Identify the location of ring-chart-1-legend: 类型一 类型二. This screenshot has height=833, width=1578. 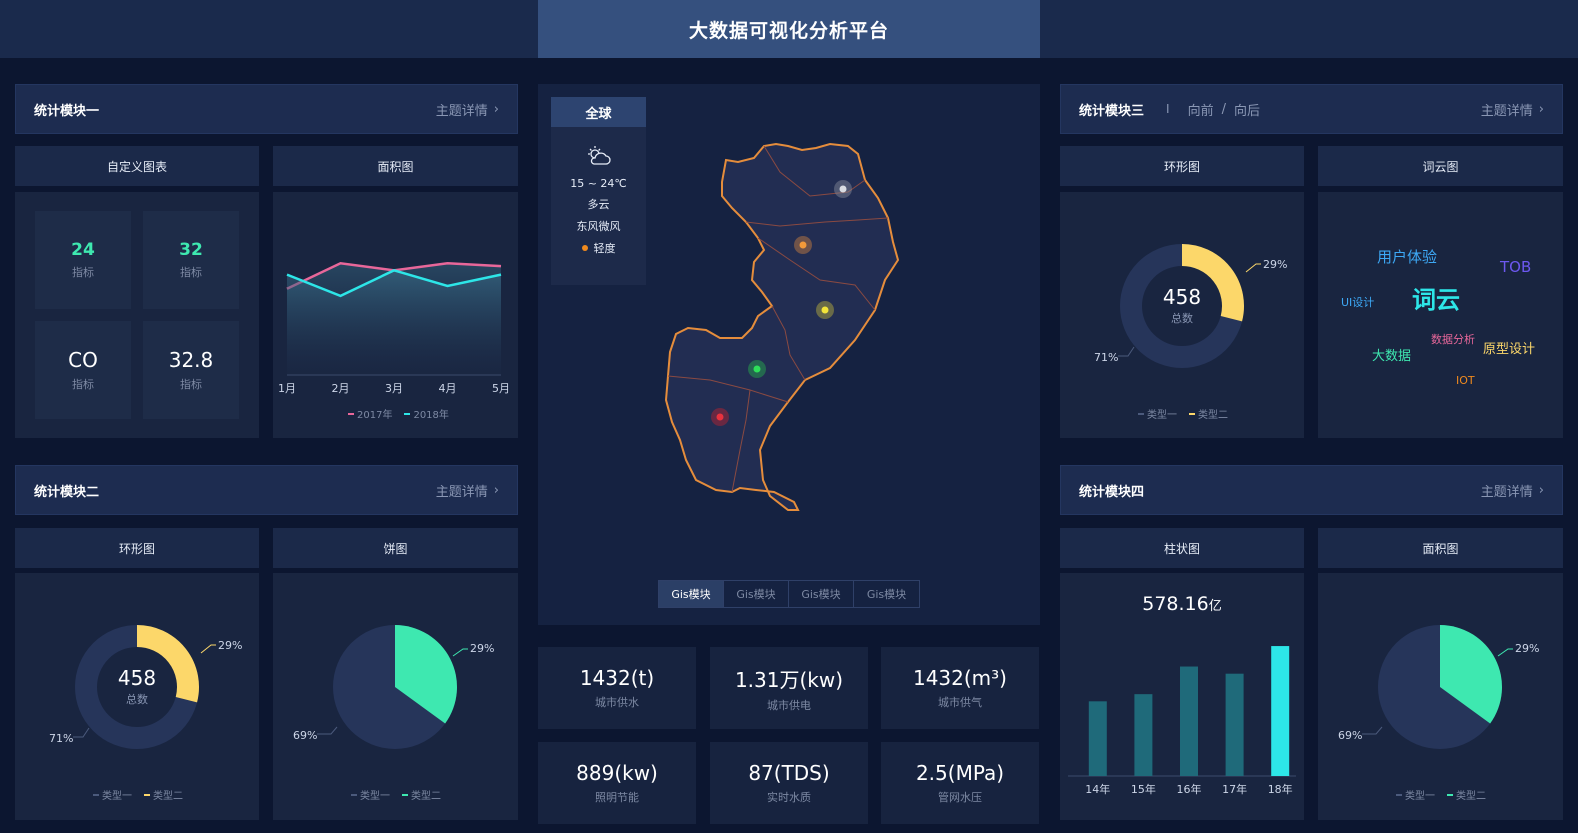
(138, 794).